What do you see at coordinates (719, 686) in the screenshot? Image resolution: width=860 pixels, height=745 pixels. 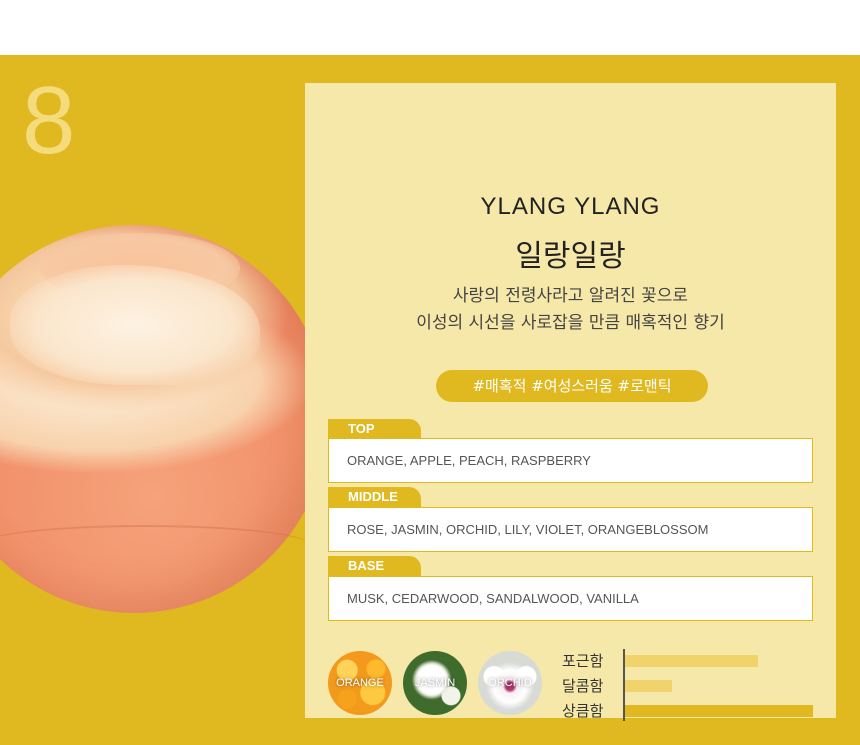 I see `scale-bar-sweet` at bounding box center [719, 686].